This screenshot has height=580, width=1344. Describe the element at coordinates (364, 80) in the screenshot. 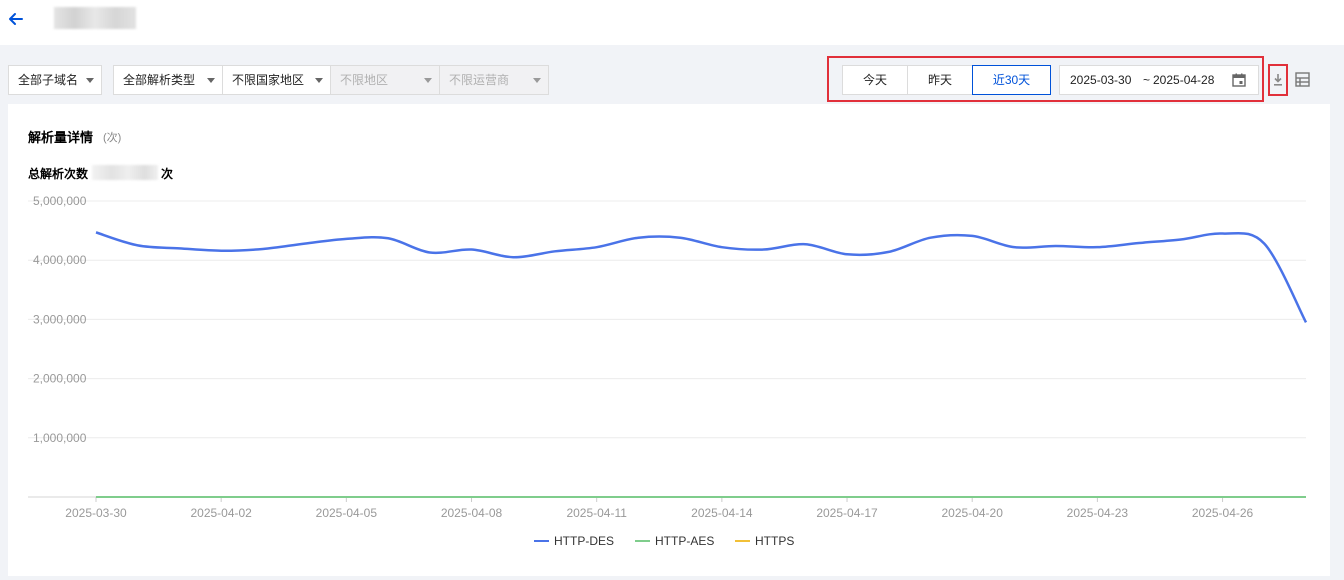

I see `region-select-value: 不限地区` at that location.